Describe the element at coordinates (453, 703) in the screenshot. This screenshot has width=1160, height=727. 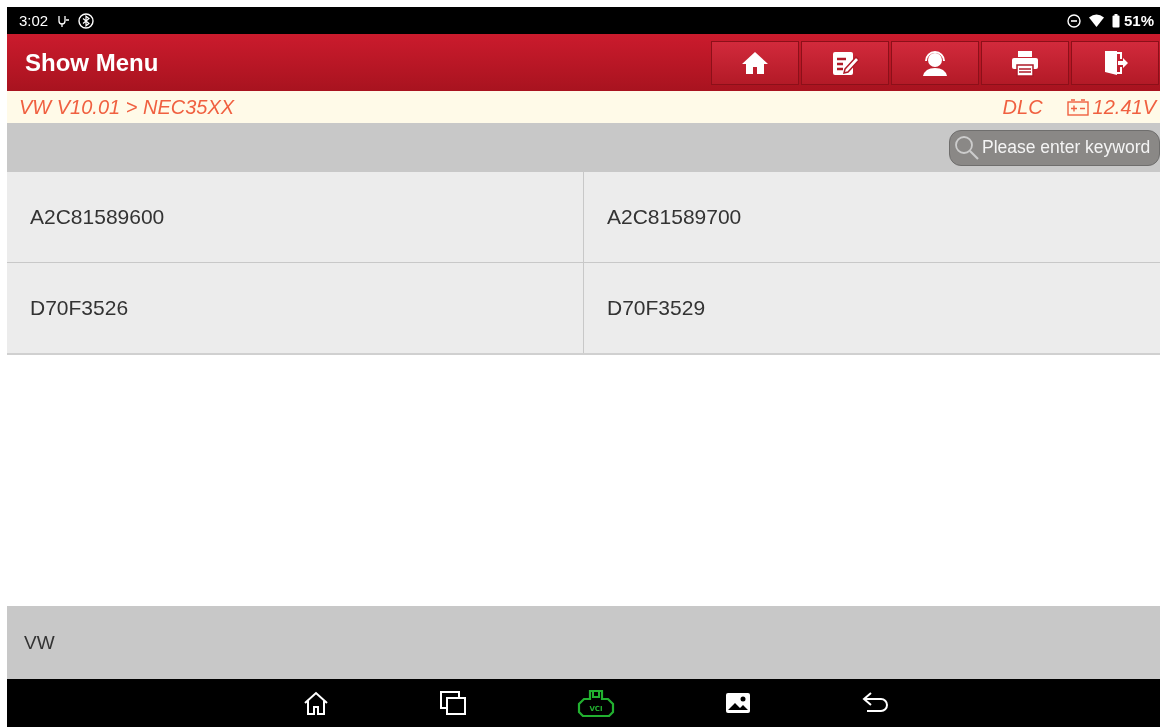
I see `recent-apps-icon` at that location.